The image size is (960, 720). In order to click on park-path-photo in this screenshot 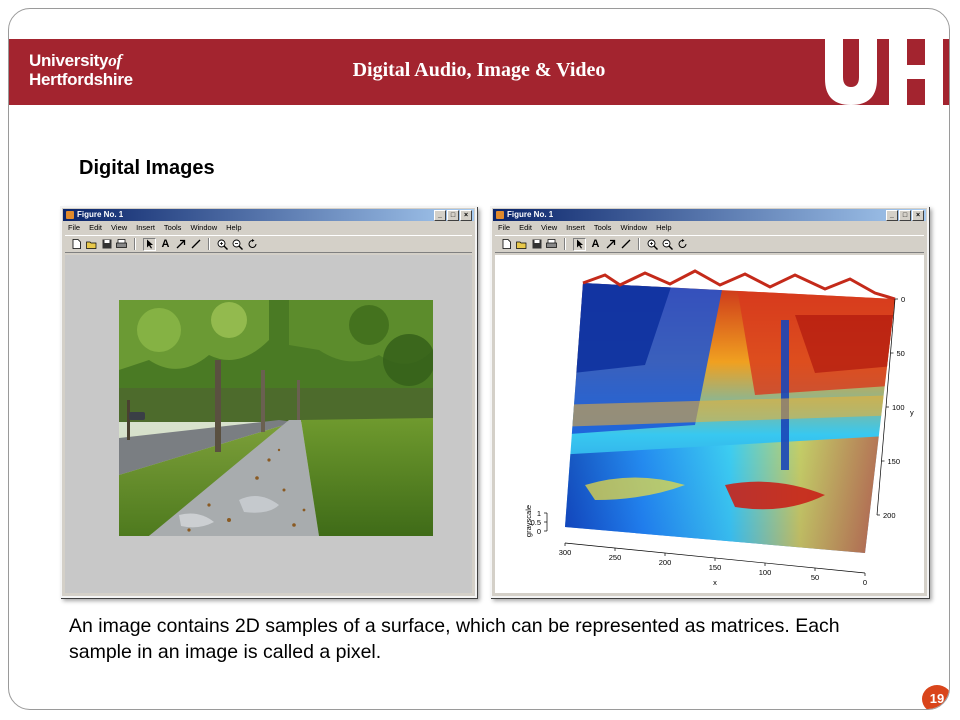, I will do `click(276, 418)`.